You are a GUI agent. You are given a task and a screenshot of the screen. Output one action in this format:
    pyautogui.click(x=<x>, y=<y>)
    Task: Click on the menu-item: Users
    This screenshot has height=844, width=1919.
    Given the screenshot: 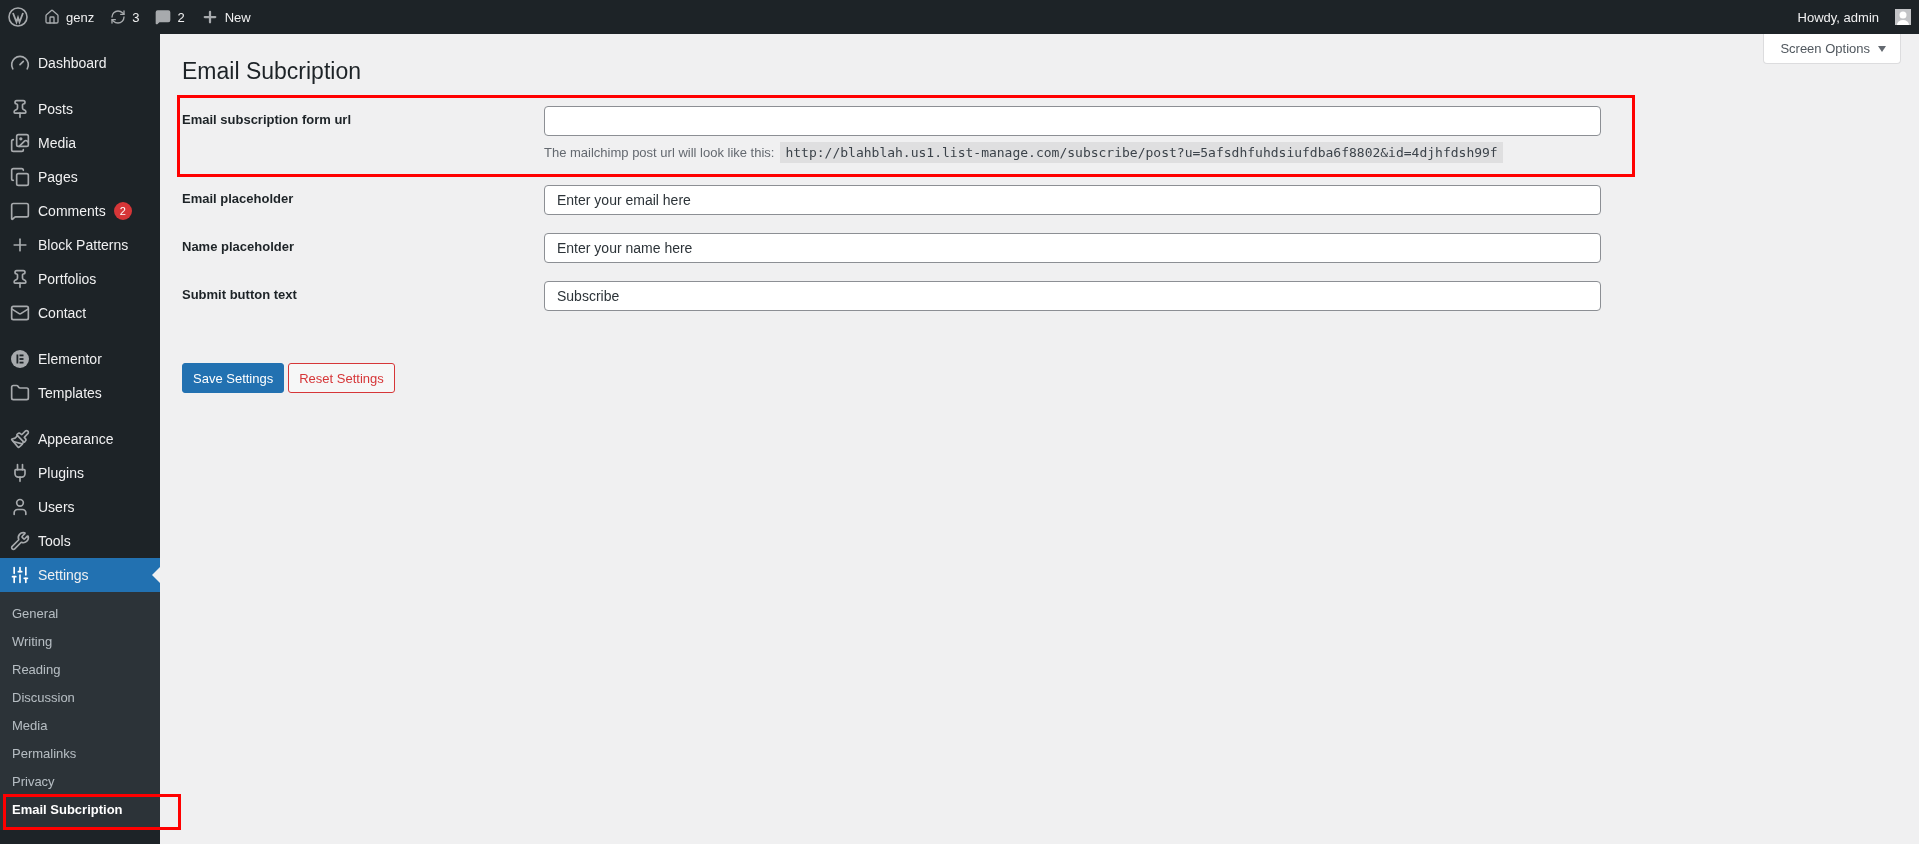 What is the action you would take?
    pyautogui.click(x=80, y=507)
    